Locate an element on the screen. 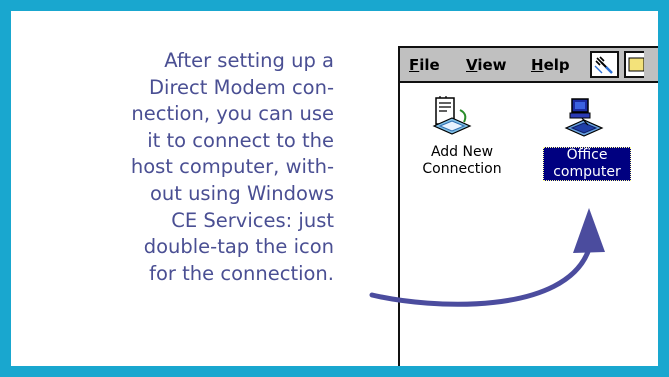 This screenshot has width=669, height=377. menu-bar: File View Help is located at coordinates (529, 65).